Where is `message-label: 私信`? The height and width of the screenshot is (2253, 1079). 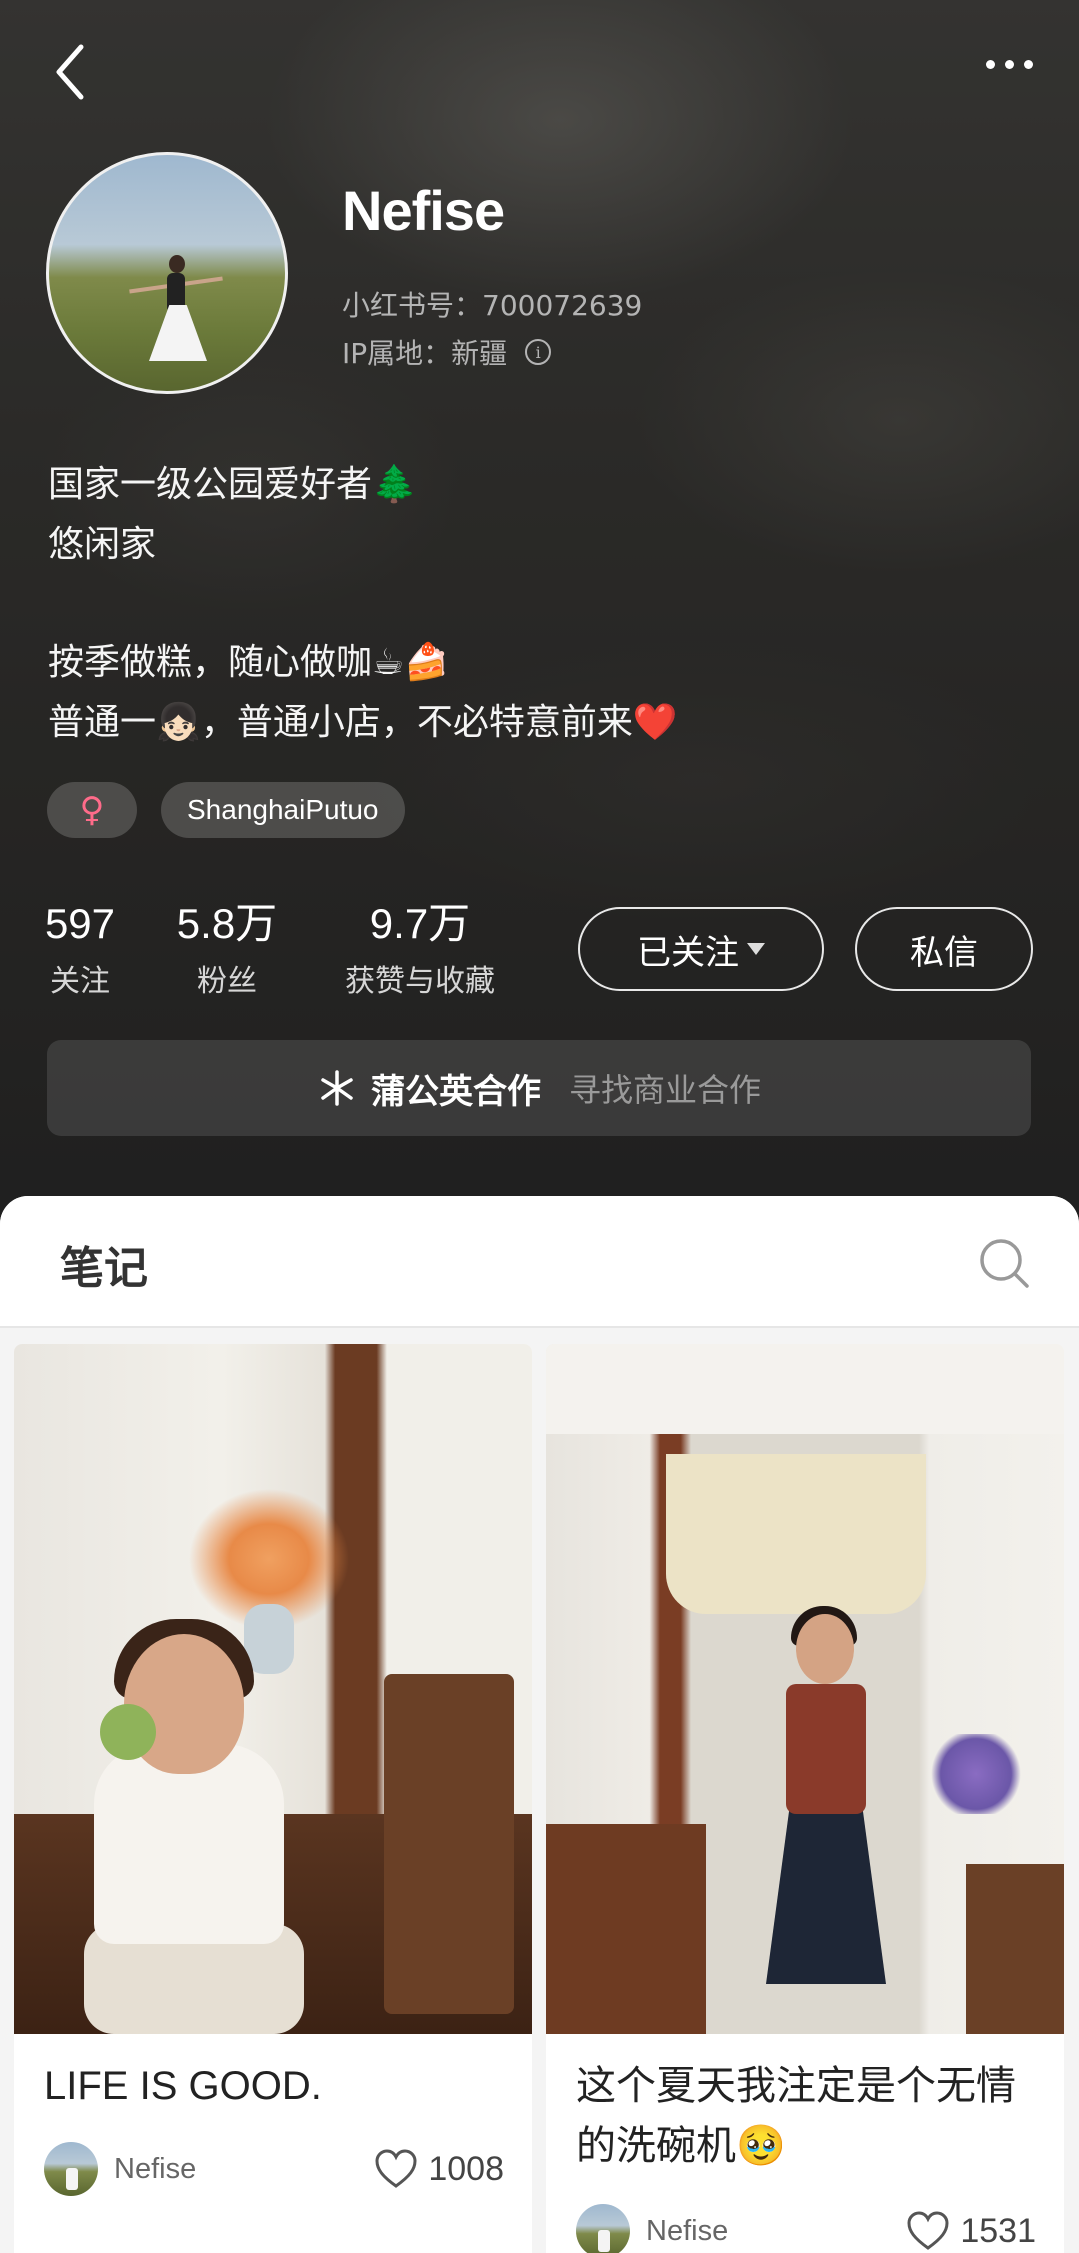 message-label: 私信 is located at coordinates (944, 952).